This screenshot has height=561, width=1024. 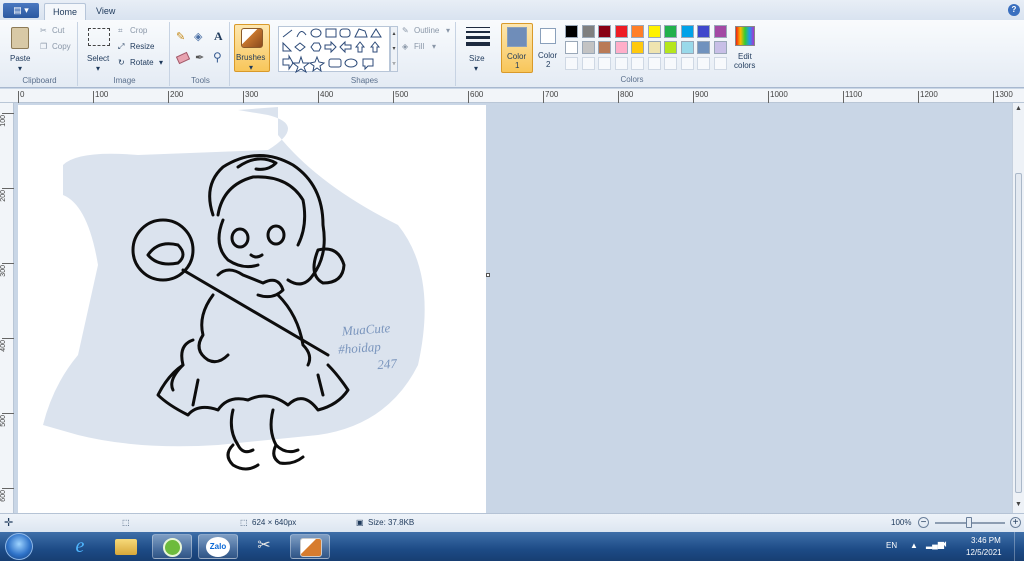 What do you see at coordinates (477, 94) in the screenshot?
I see `ruler-label: 600` at bounding box center [477, 94].